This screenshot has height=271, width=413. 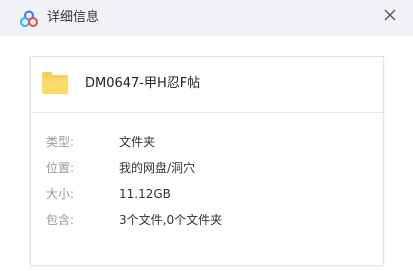 What do you see at coordinates (207, 142) in the screenshot?
I see `detail-row-type: 类型: 文件夹` at bounding box center [207, 142].